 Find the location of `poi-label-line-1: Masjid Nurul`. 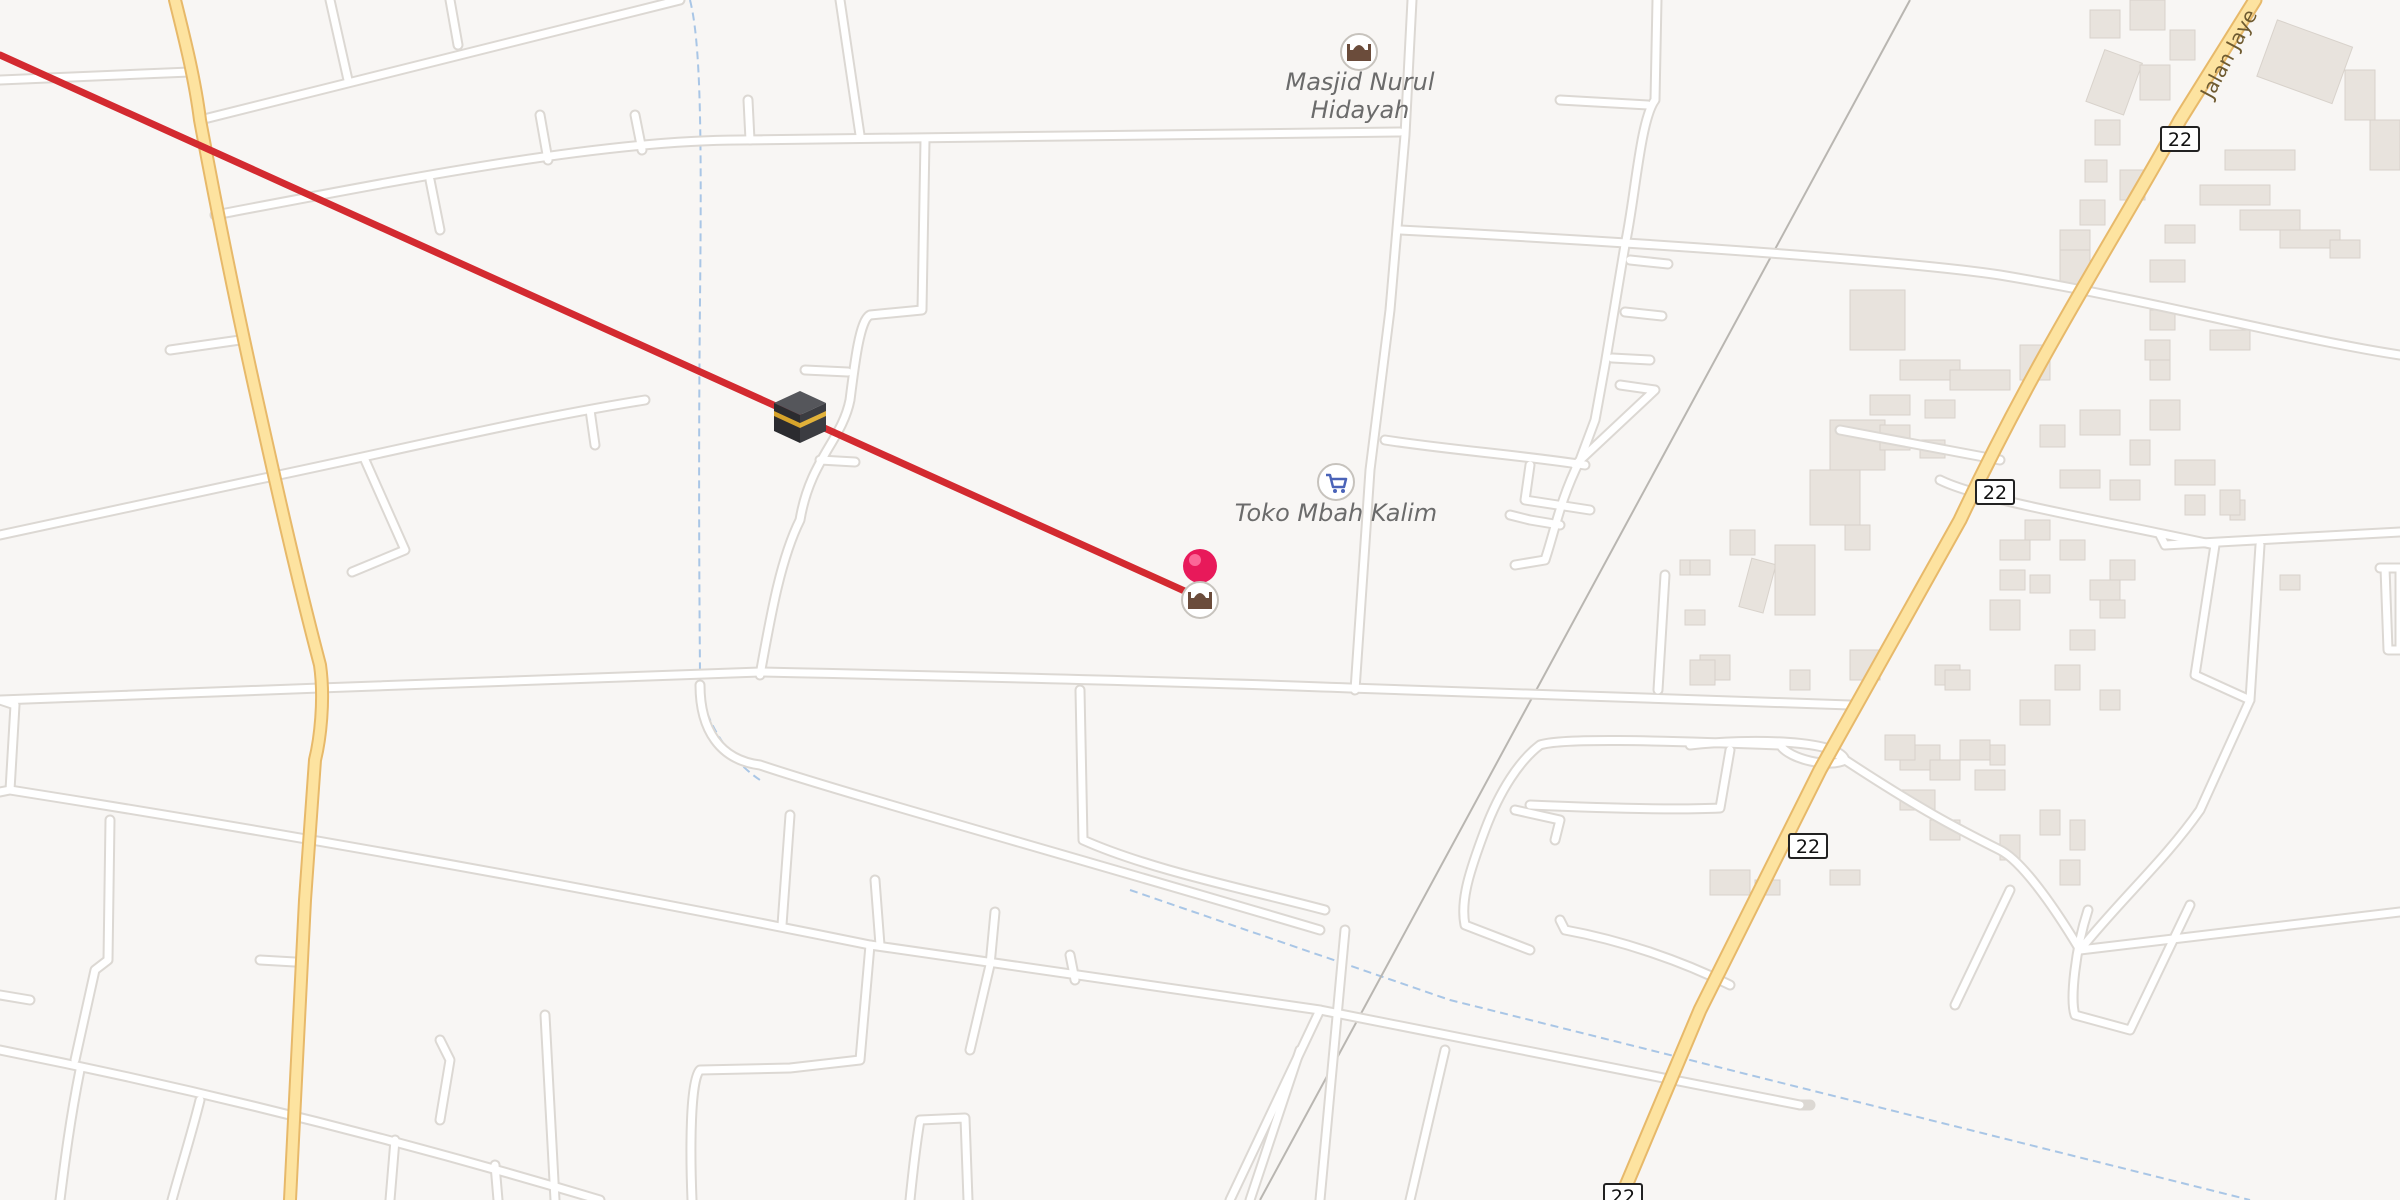

poi-label-line-1: Masjid Nurul is located at coordinates (1359, 82).